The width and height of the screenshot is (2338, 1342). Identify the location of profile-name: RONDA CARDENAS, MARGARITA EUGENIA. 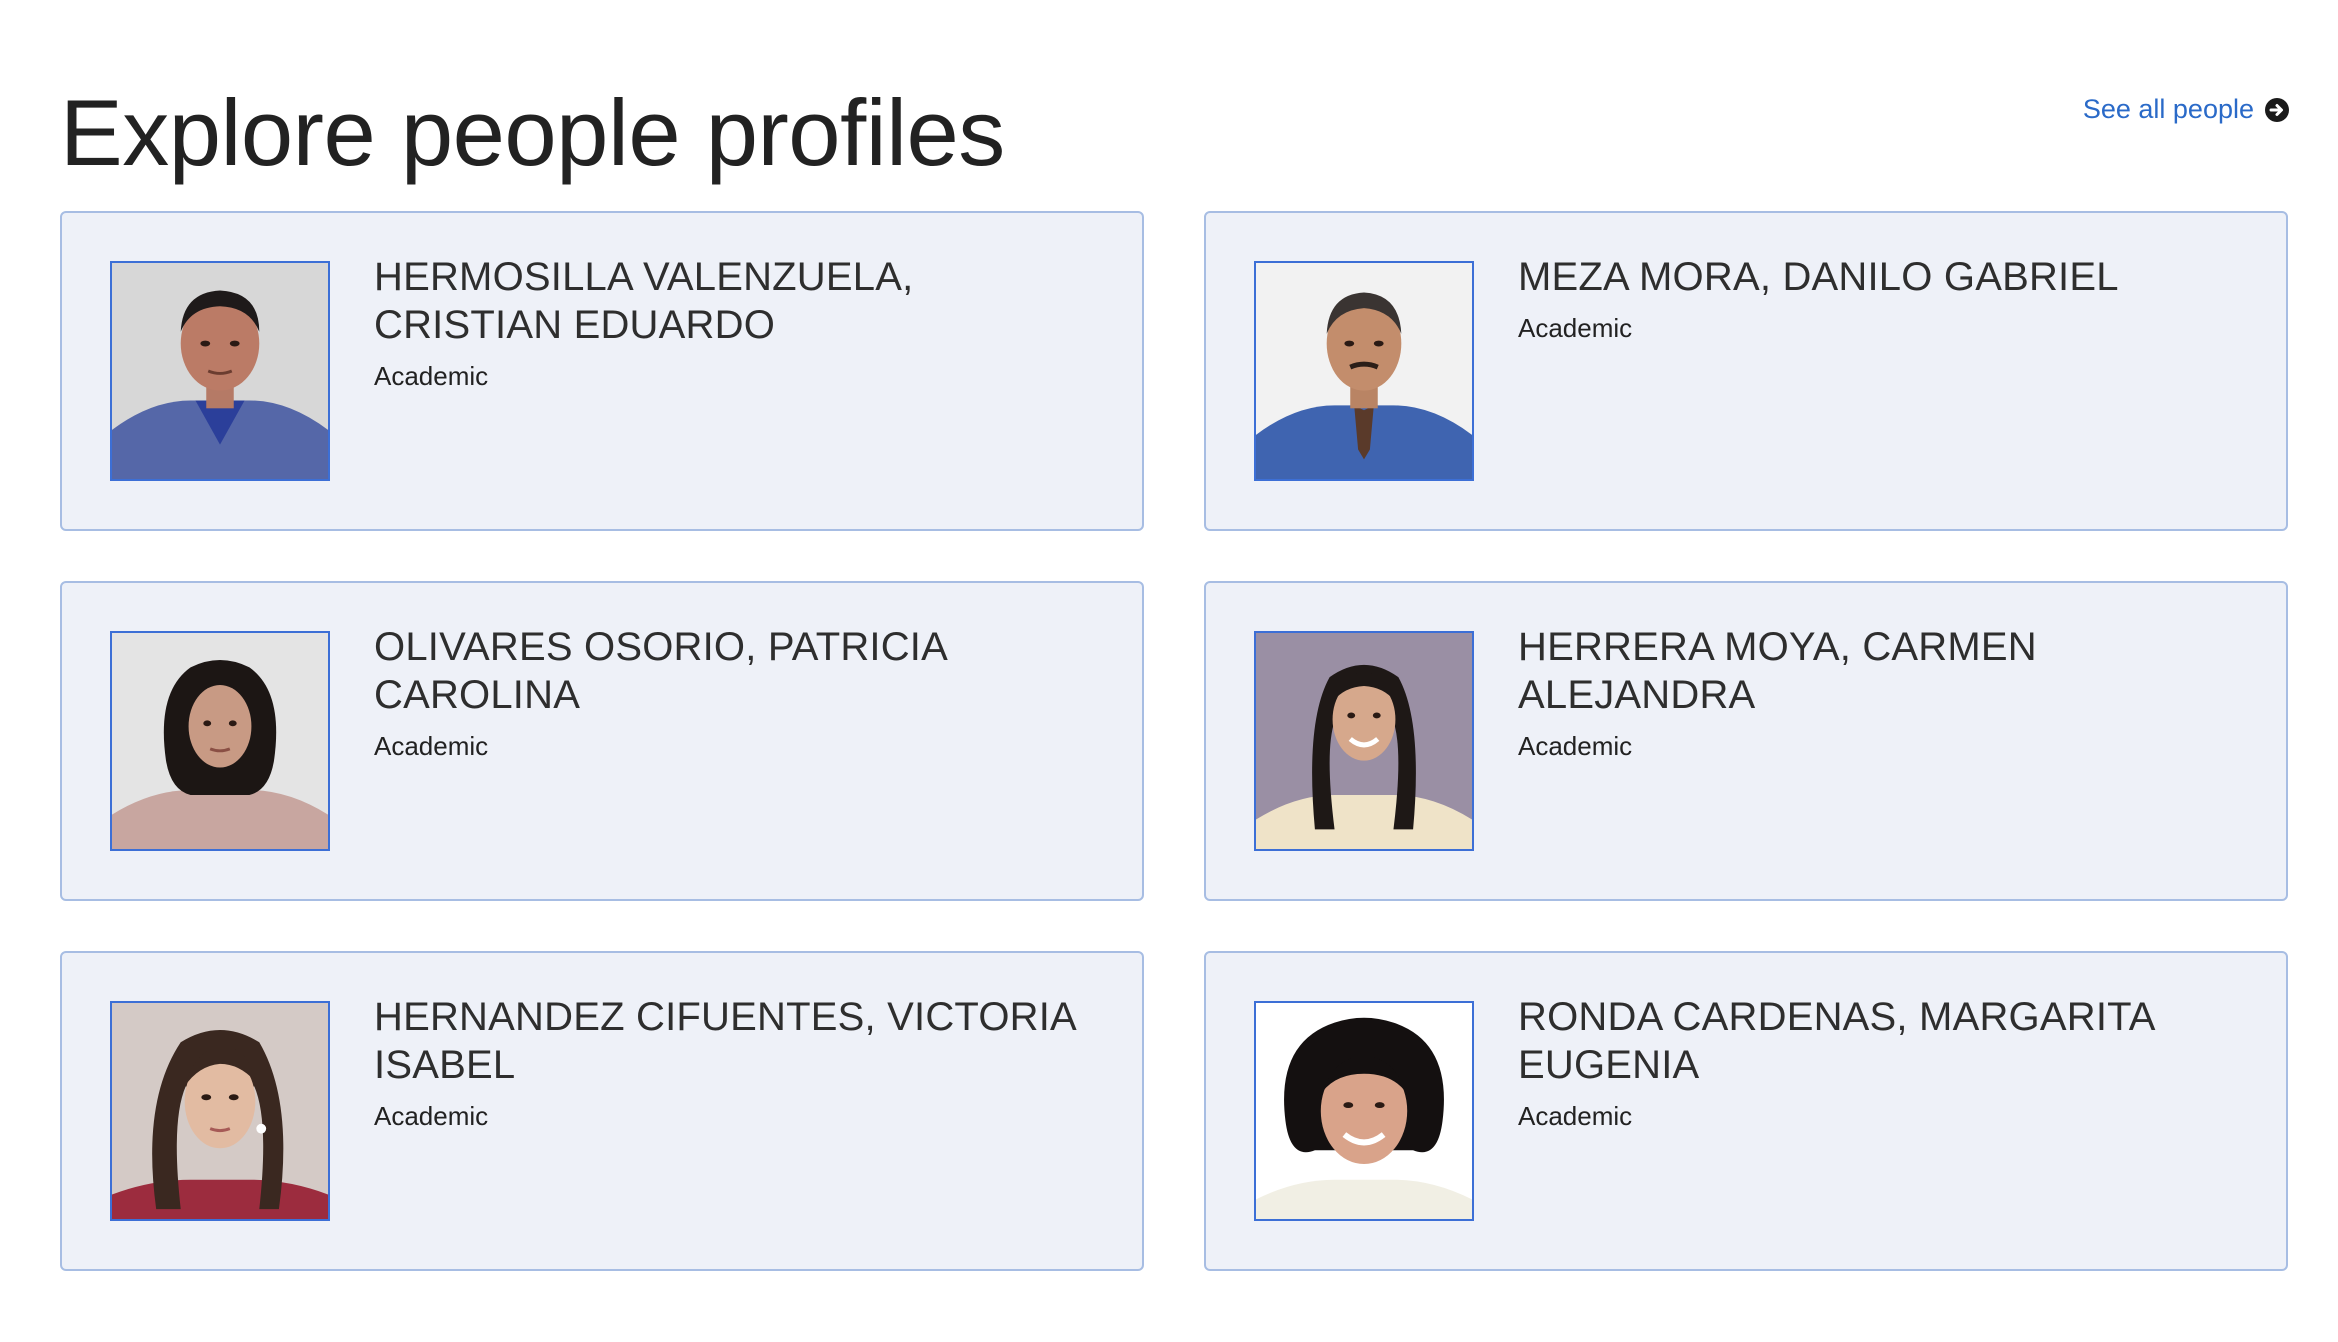
(1882, 1041).